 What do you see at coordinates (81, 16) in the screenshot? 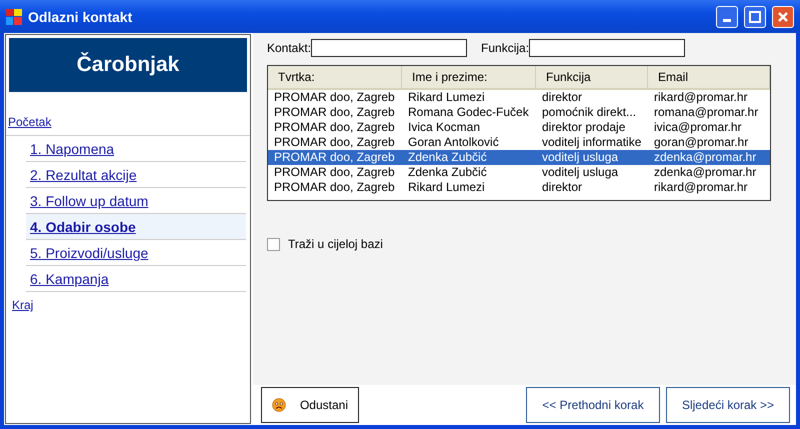
I see `window-title: Odlazni kontakt` at bounding box center [81, 16].